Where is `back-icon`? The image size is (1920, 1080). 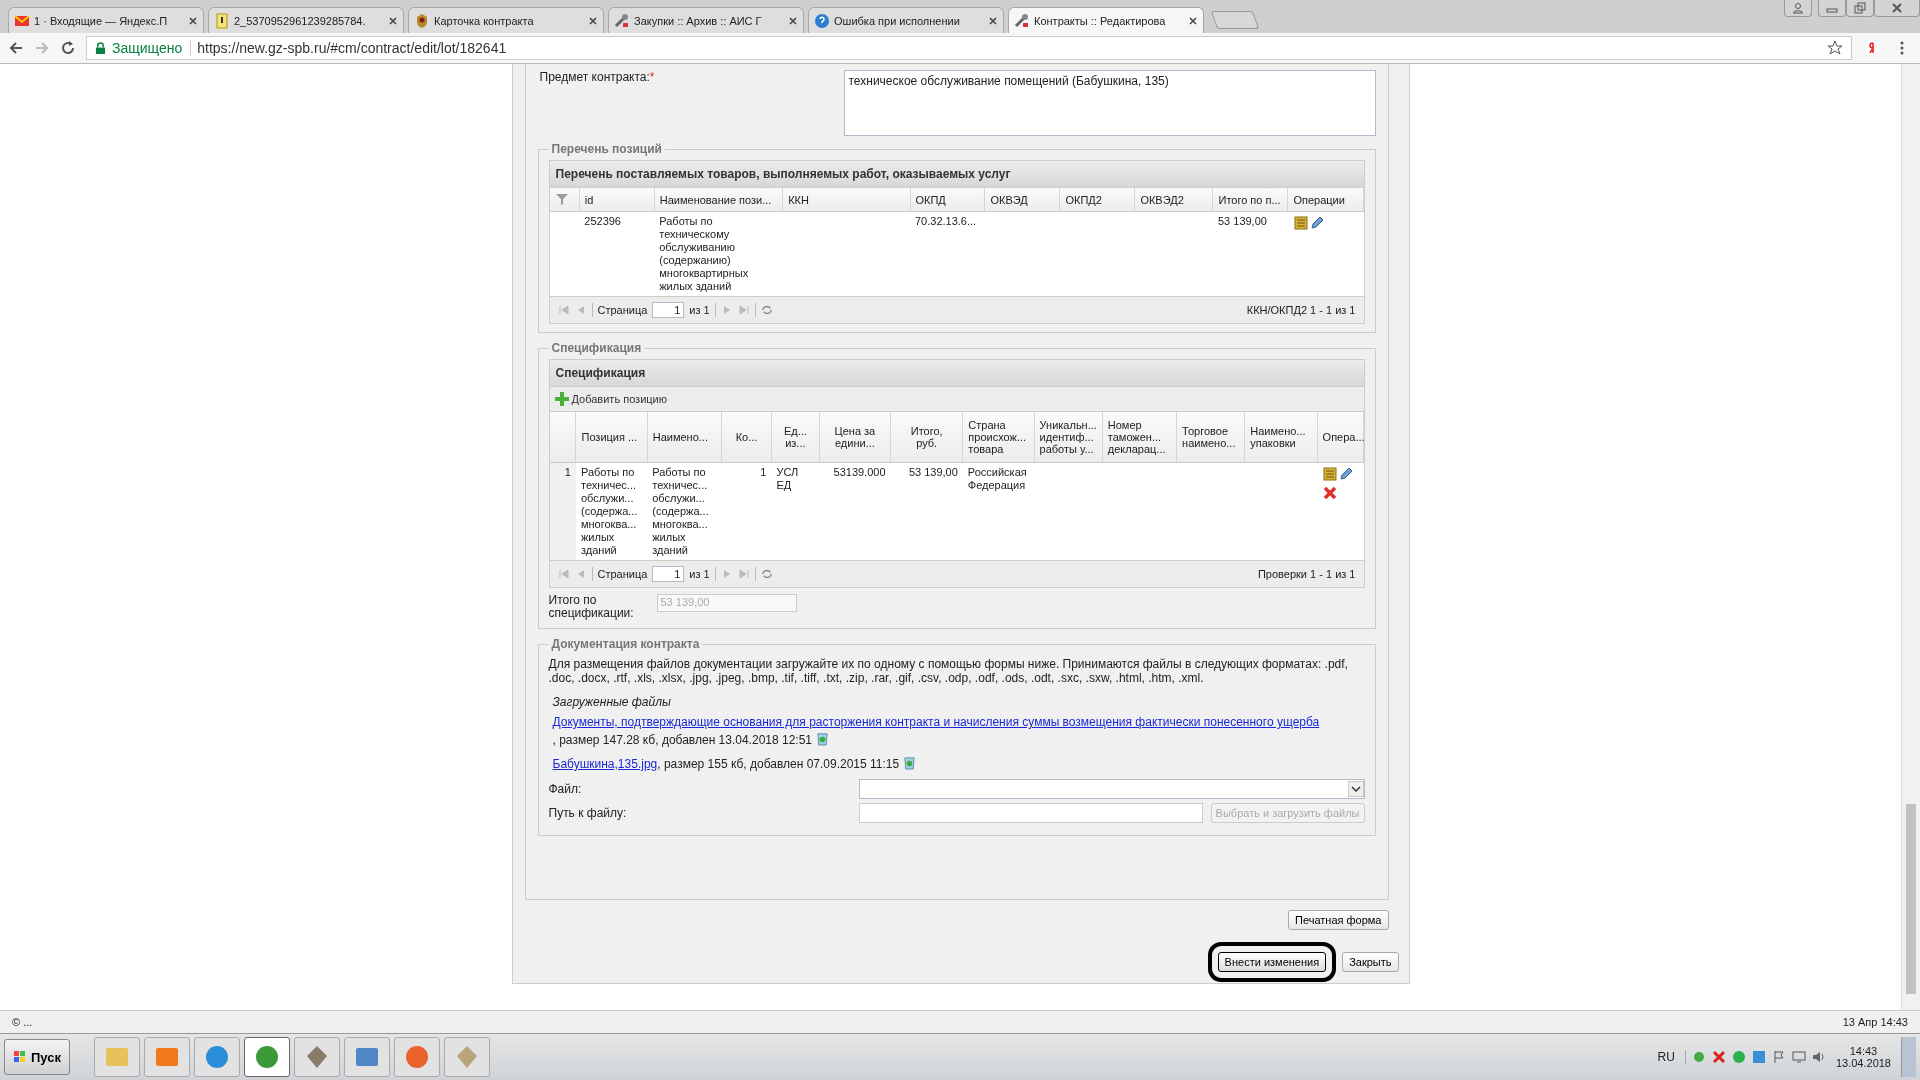
back-icon is located at coordinates (16, 48).